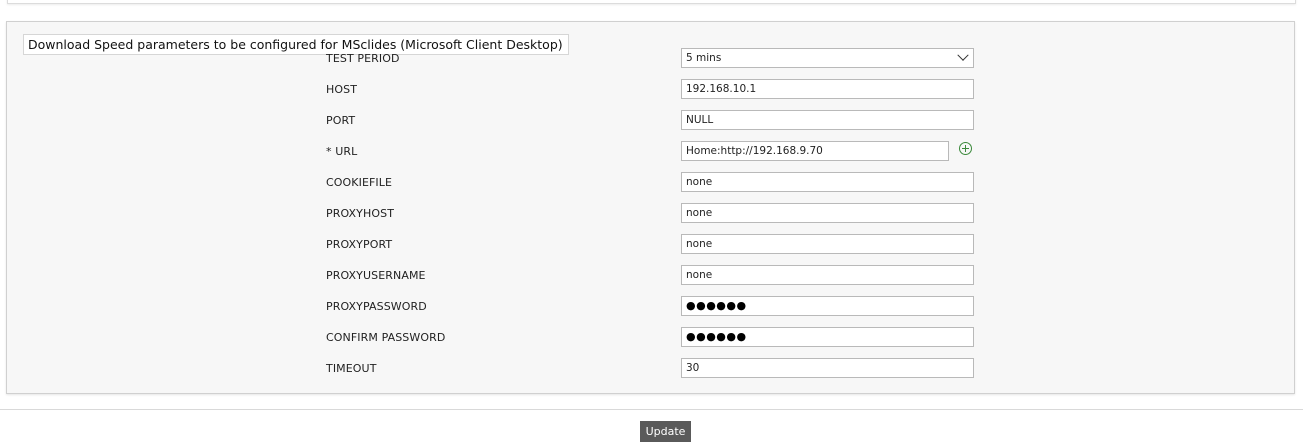 This screenshot has width=1303, height=446. What do you see at coordinates (827, 275) in the screenshot?
I see `proxyusername-input: none` at bounding box center [827, 275].